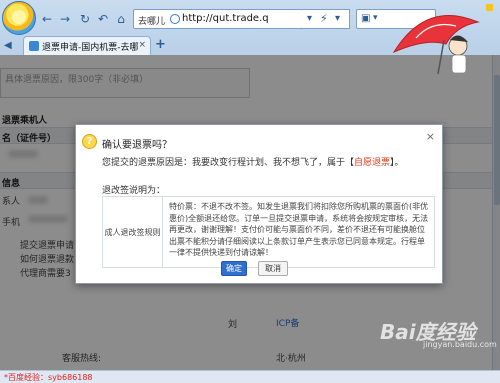 Image resolution: width=500 pixels, height=383 pixels. I want to click on reason-suffix: 】。, so click(397, 163).